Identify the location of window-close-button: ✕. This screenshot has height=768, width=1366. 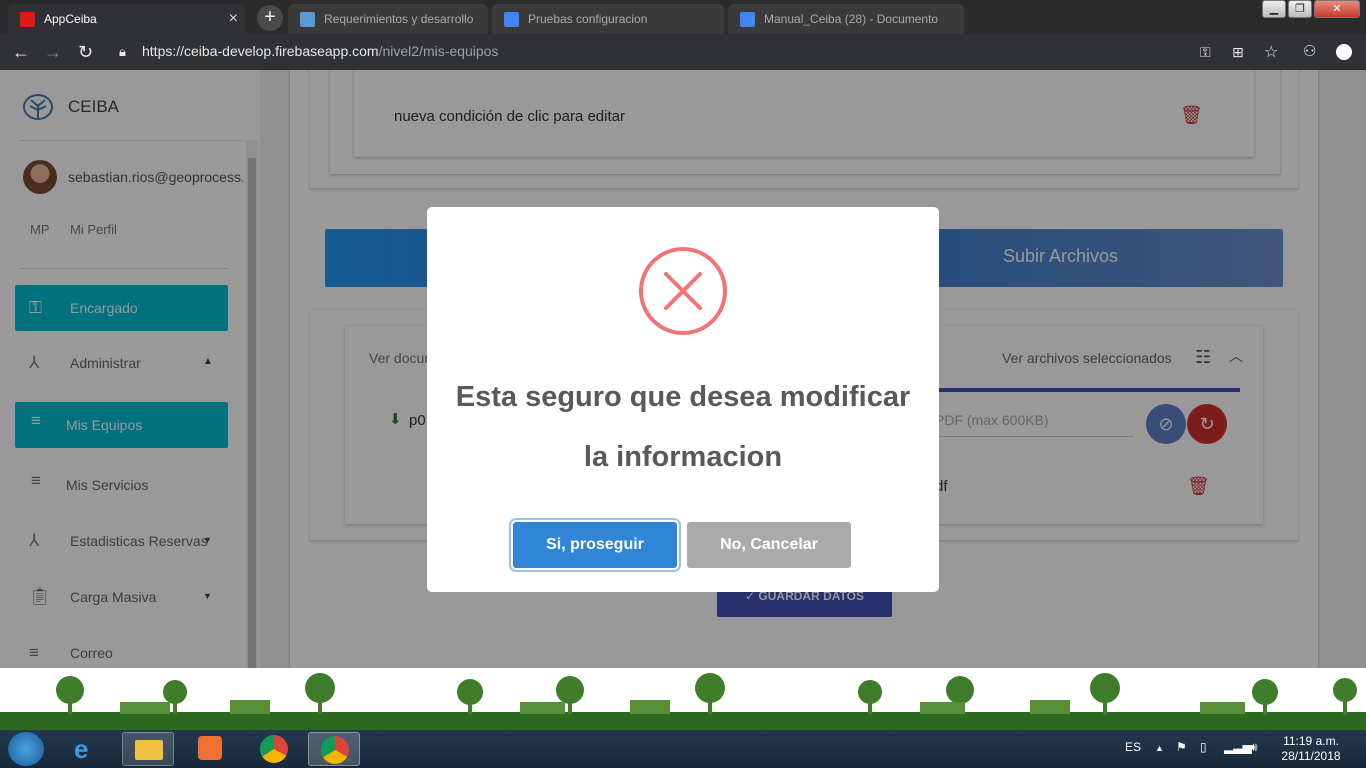
(1337, 9).